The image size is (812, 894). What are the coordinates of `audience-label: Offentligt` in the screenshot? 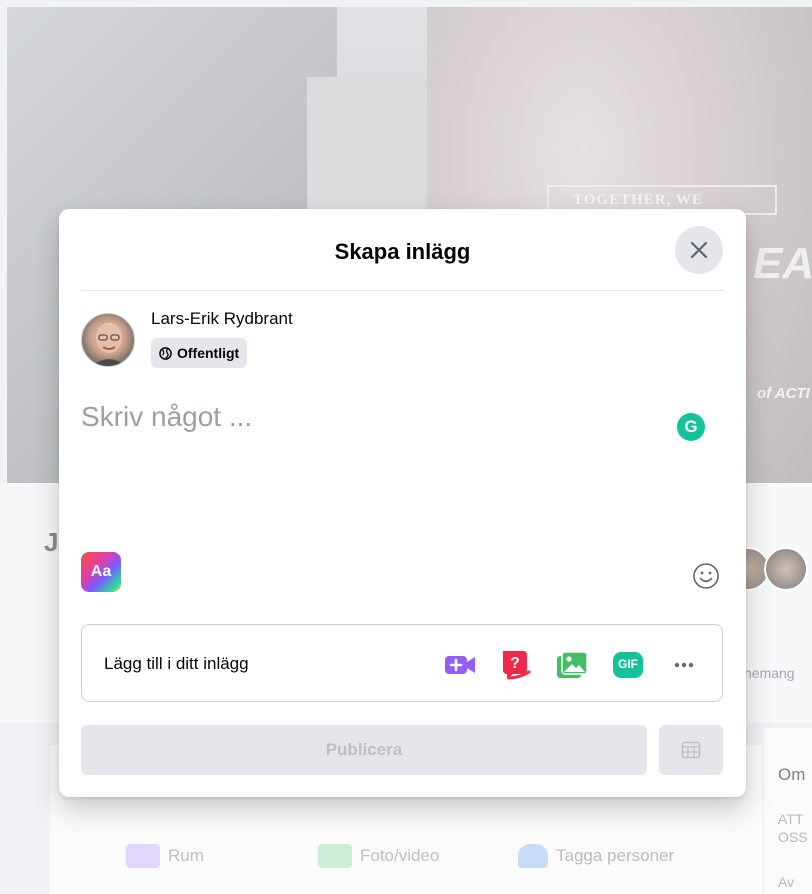 It's located at (208, 353).